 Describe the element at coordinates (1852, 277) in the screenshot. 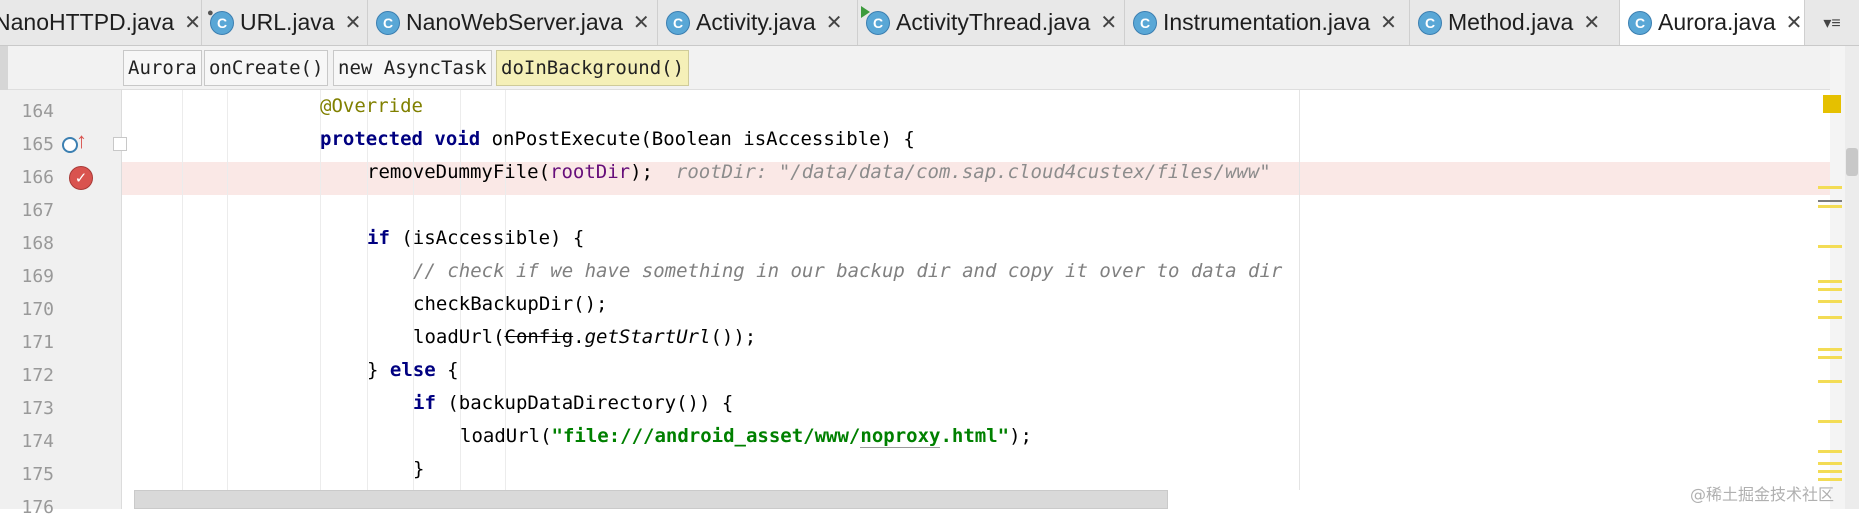

I see `vertical-scrollbar` at that location.